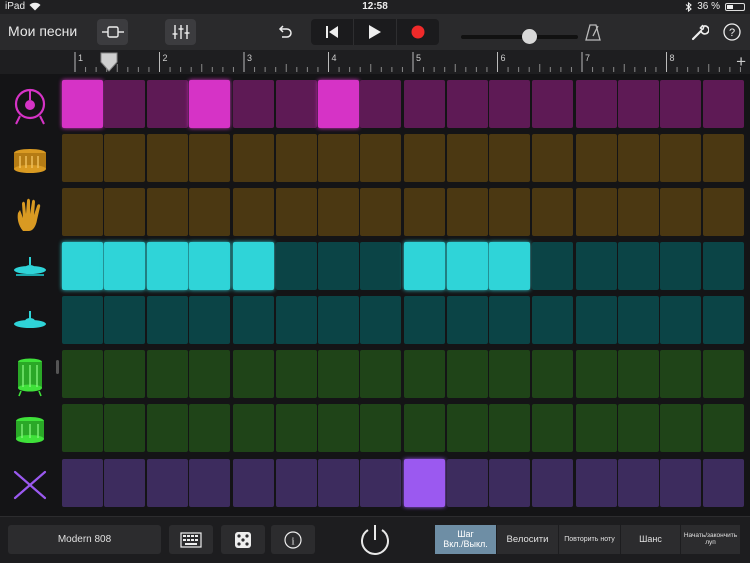  Describe the element at coordinates (293, 539) in the screenshot. I see `info-button: i` at that location.